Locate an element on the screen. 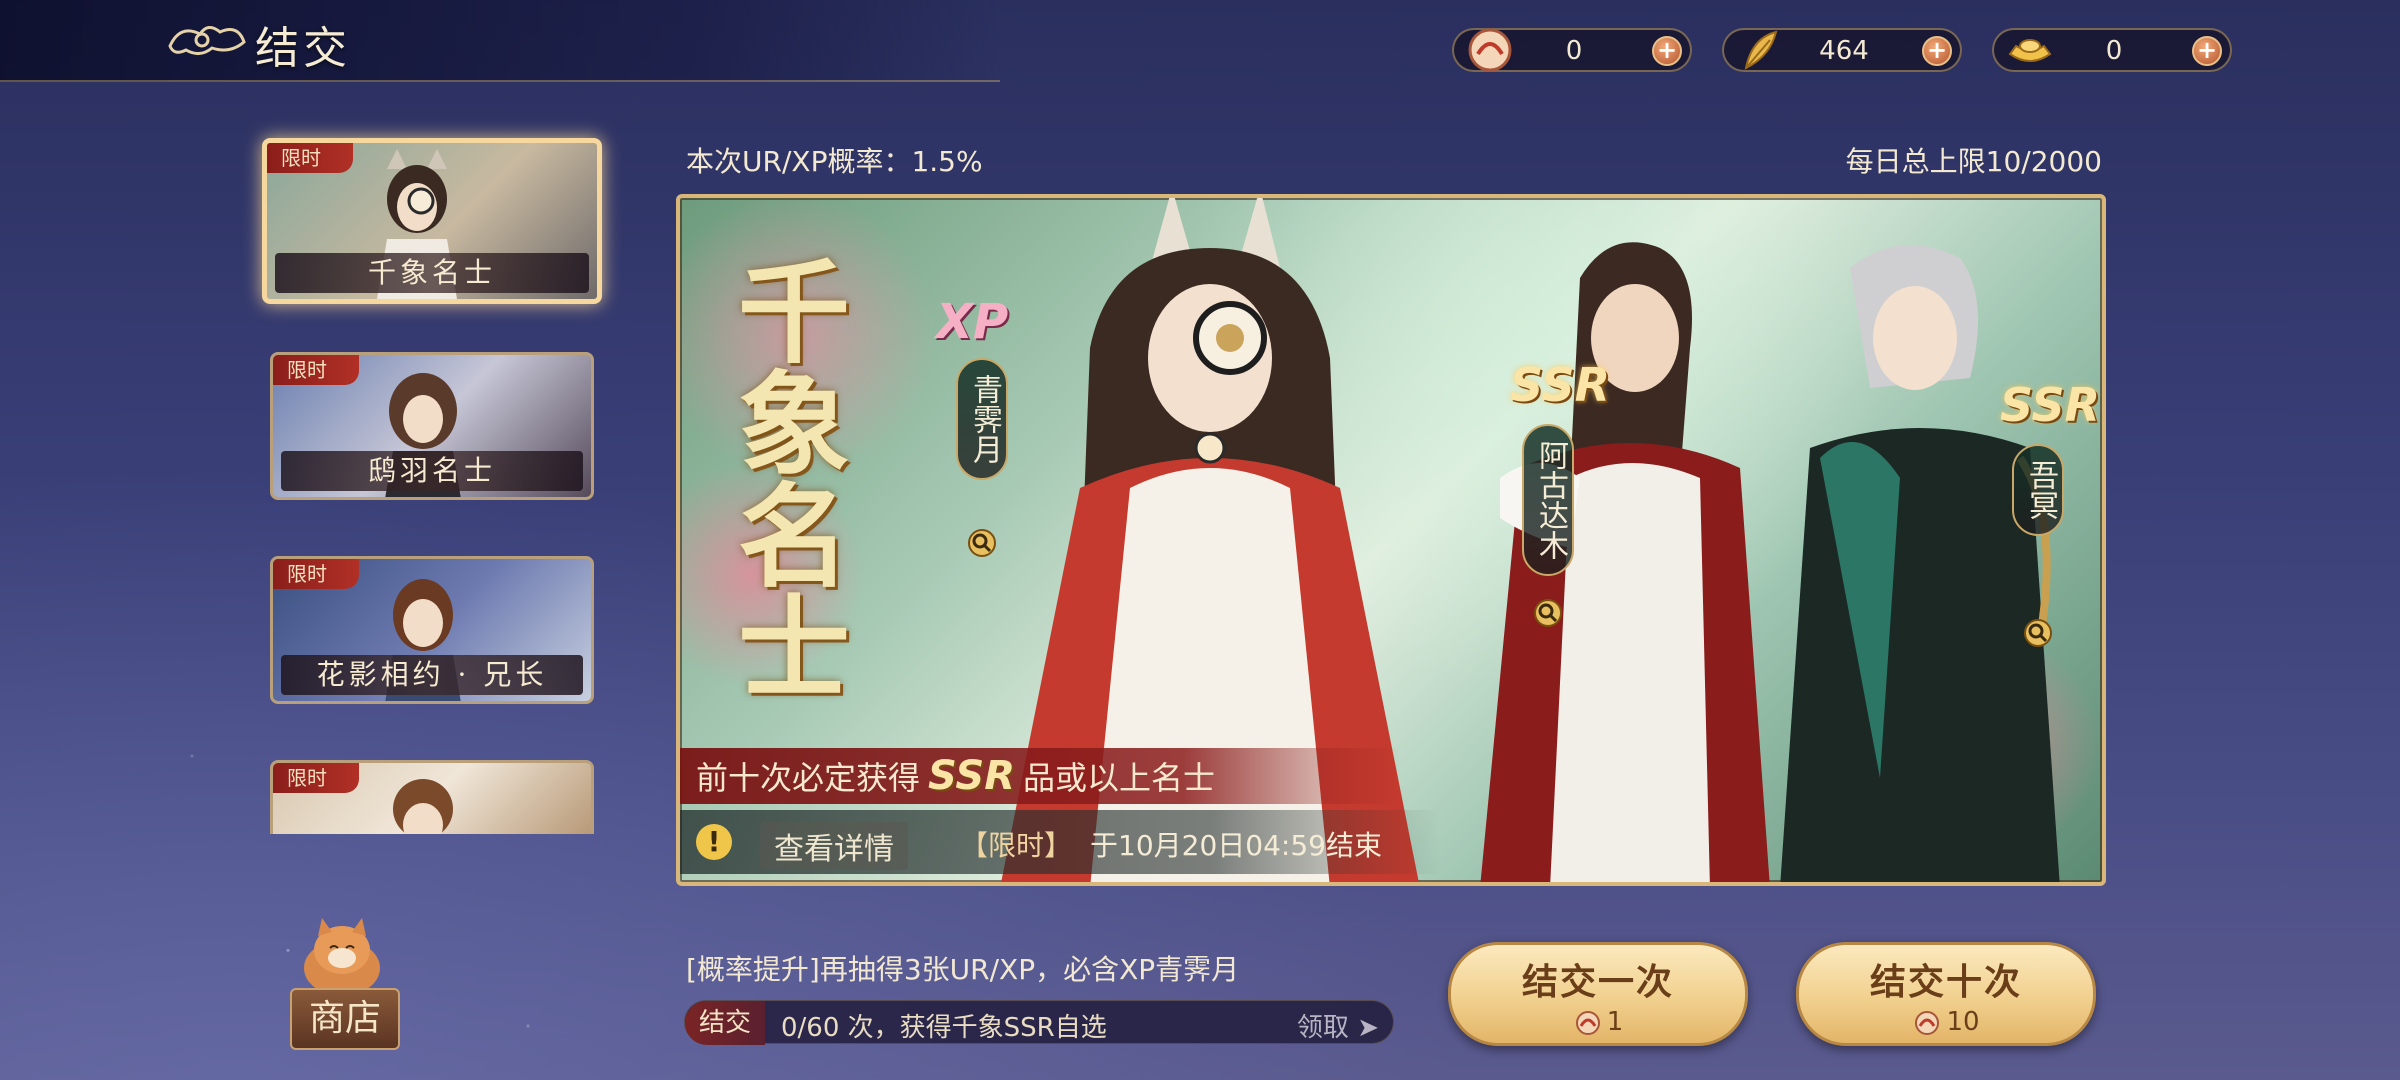 This screenshot has width=2400, height=1080. banner-name: 鸱羽名士 is located at coordinates (432, 471).